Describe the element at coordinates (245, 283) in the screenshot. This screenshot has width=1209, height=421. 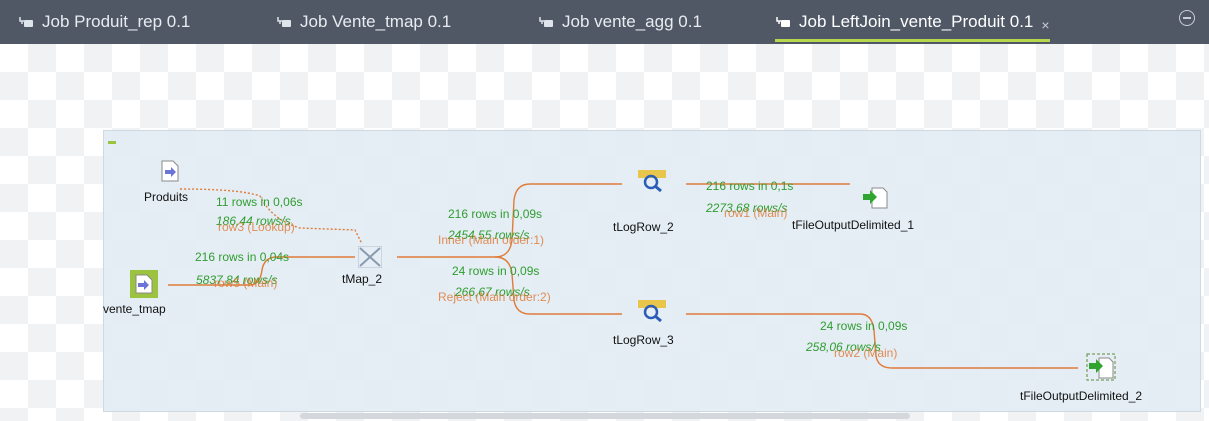
I see `main-connection-label: row5 (Main)` at that location.